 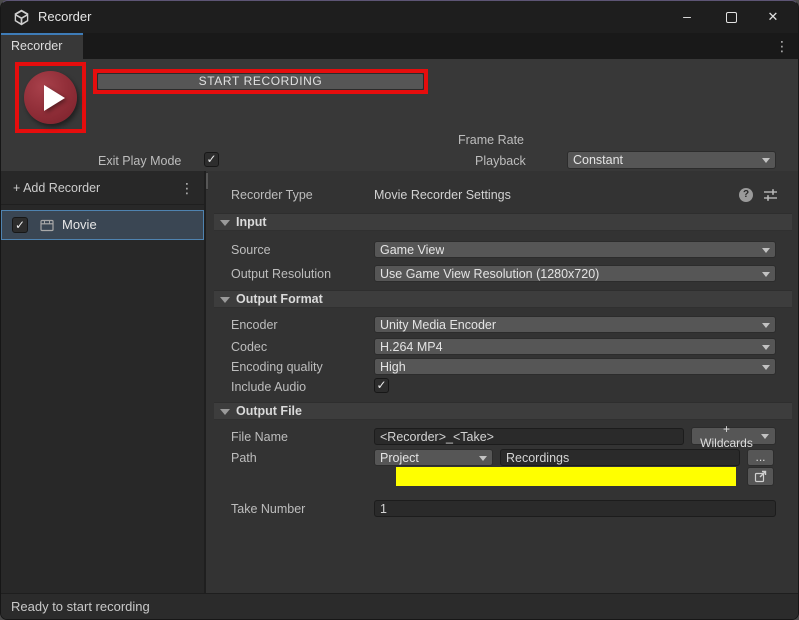 What do you see at coordinates (80, 606) in the screenshot?
I see `status-text: Ready to start recording` at bounding box center [80, 606].